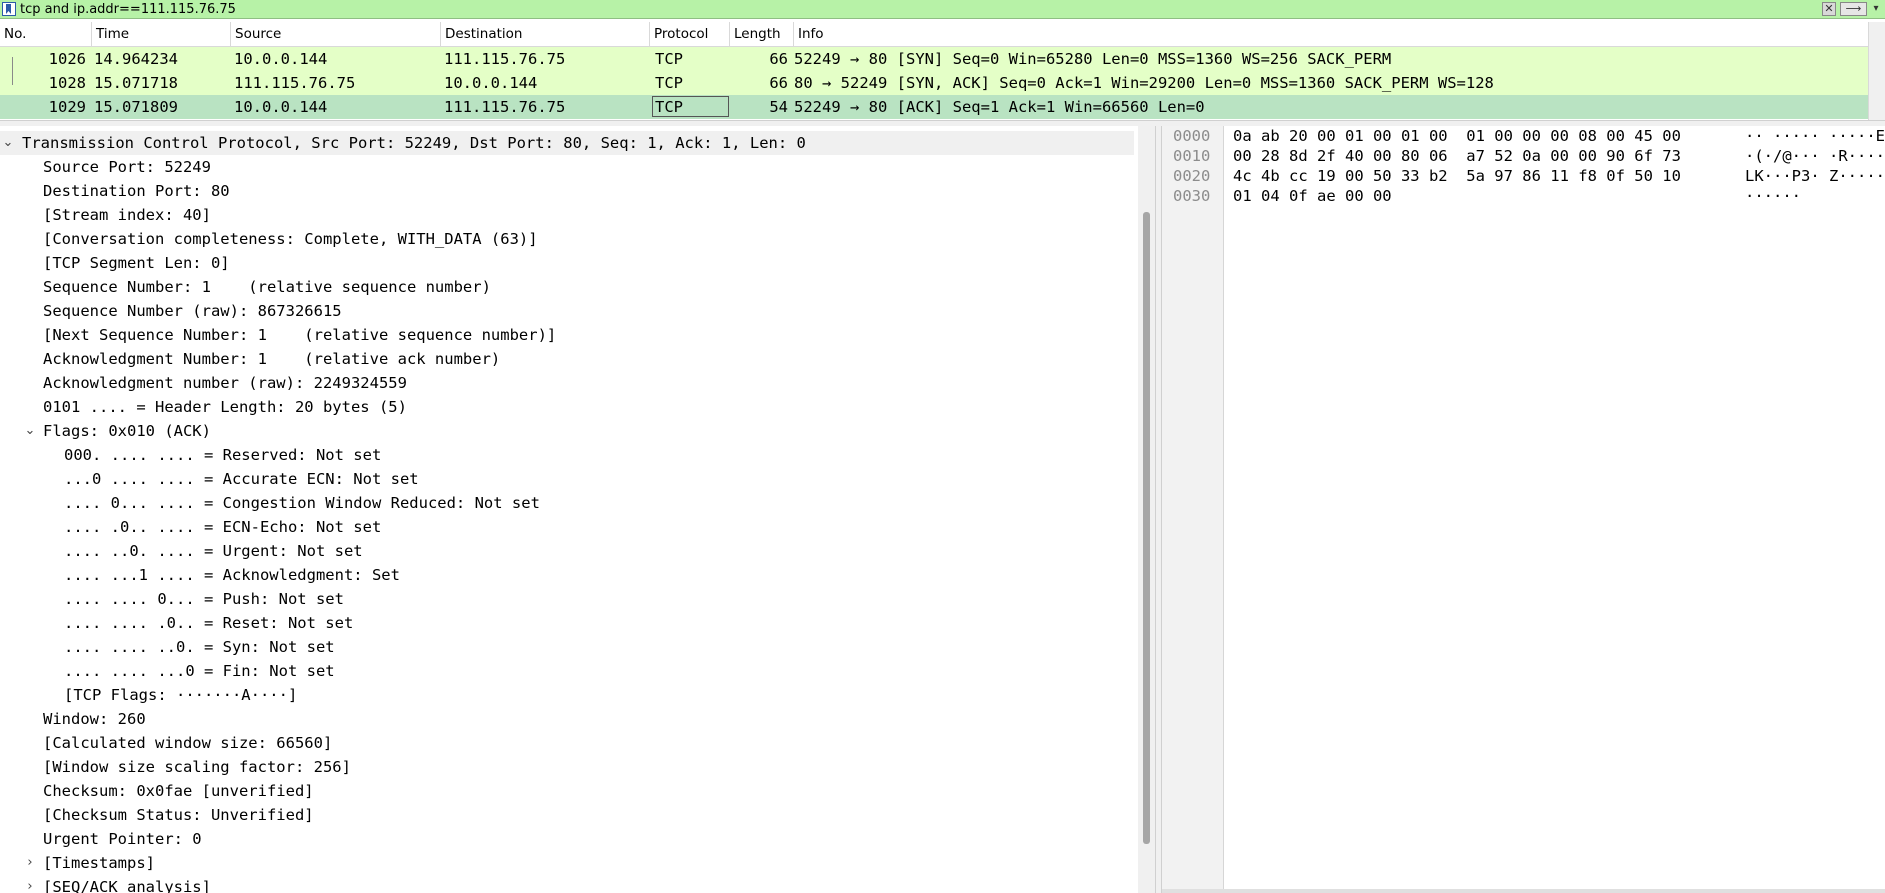  Describe the element at coordinates (136, 83) in the screenshot. I see `packet-time: 15.071718` at that location.